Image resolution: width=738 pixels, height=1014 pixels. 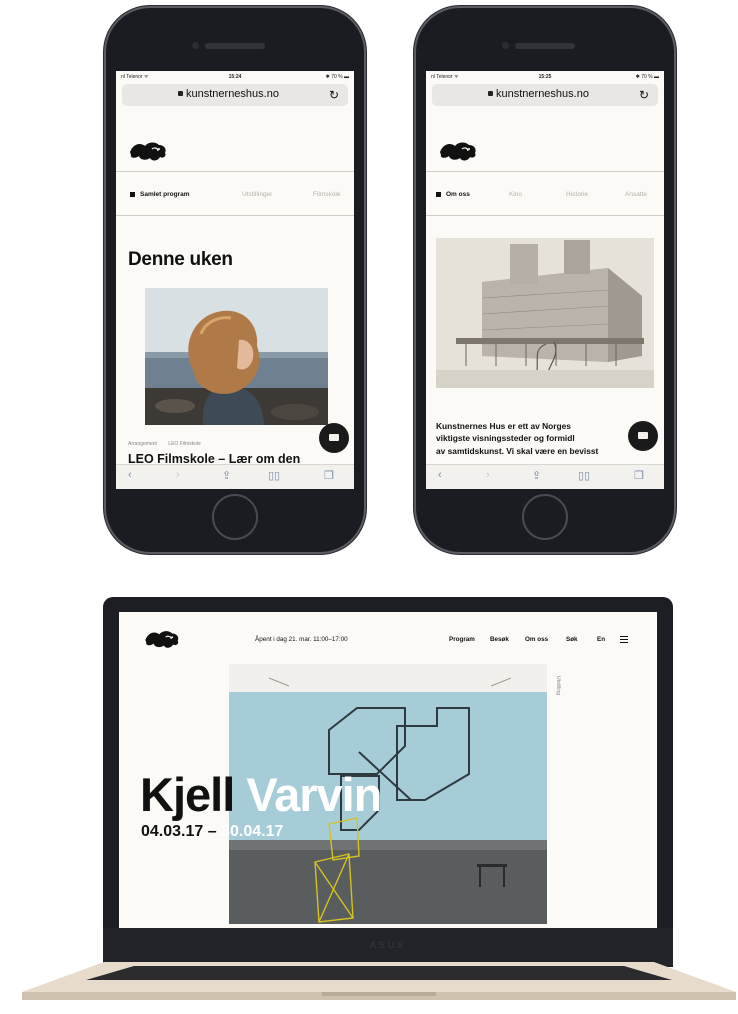 What do you see at coordinates (252, 831) in the screenshot?
I see `end-date: 30.04.17` at bounding box center [252, 831].